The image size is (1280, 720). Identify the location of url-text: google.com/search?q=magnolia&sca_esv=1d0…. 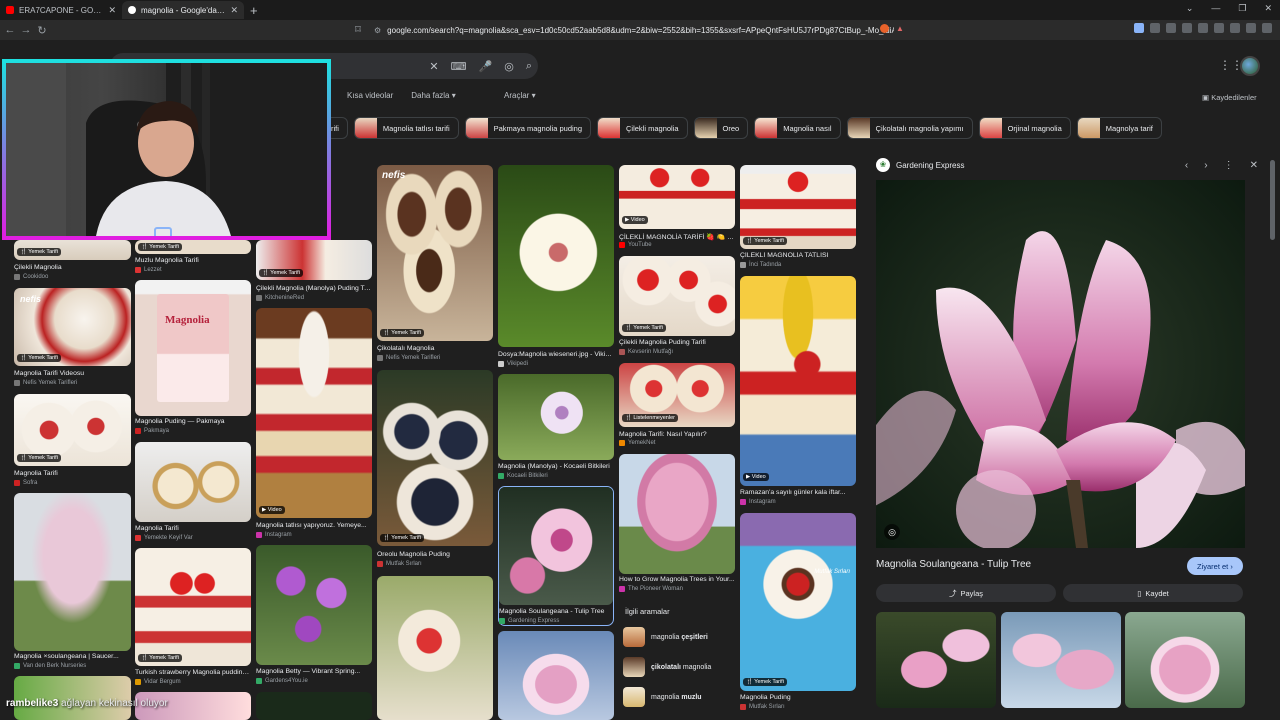
(640, 30).